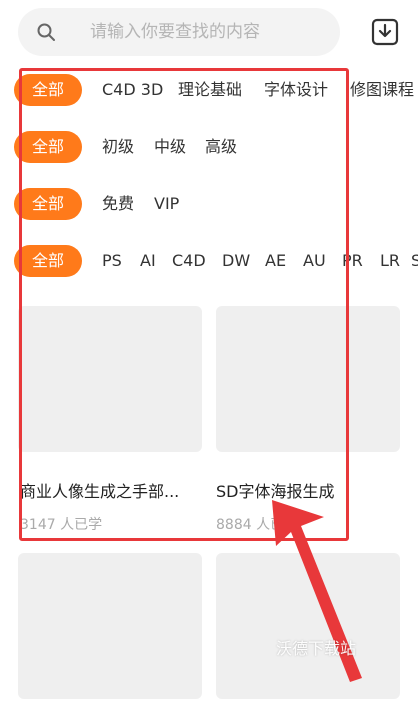 Image resolution: width=418 pixels, height=720 pixels. What do you see at coordinates (257, 525) in the screenshot?
I see `course-learner-count: 8884 人已学` at bounding box center [257, 525].